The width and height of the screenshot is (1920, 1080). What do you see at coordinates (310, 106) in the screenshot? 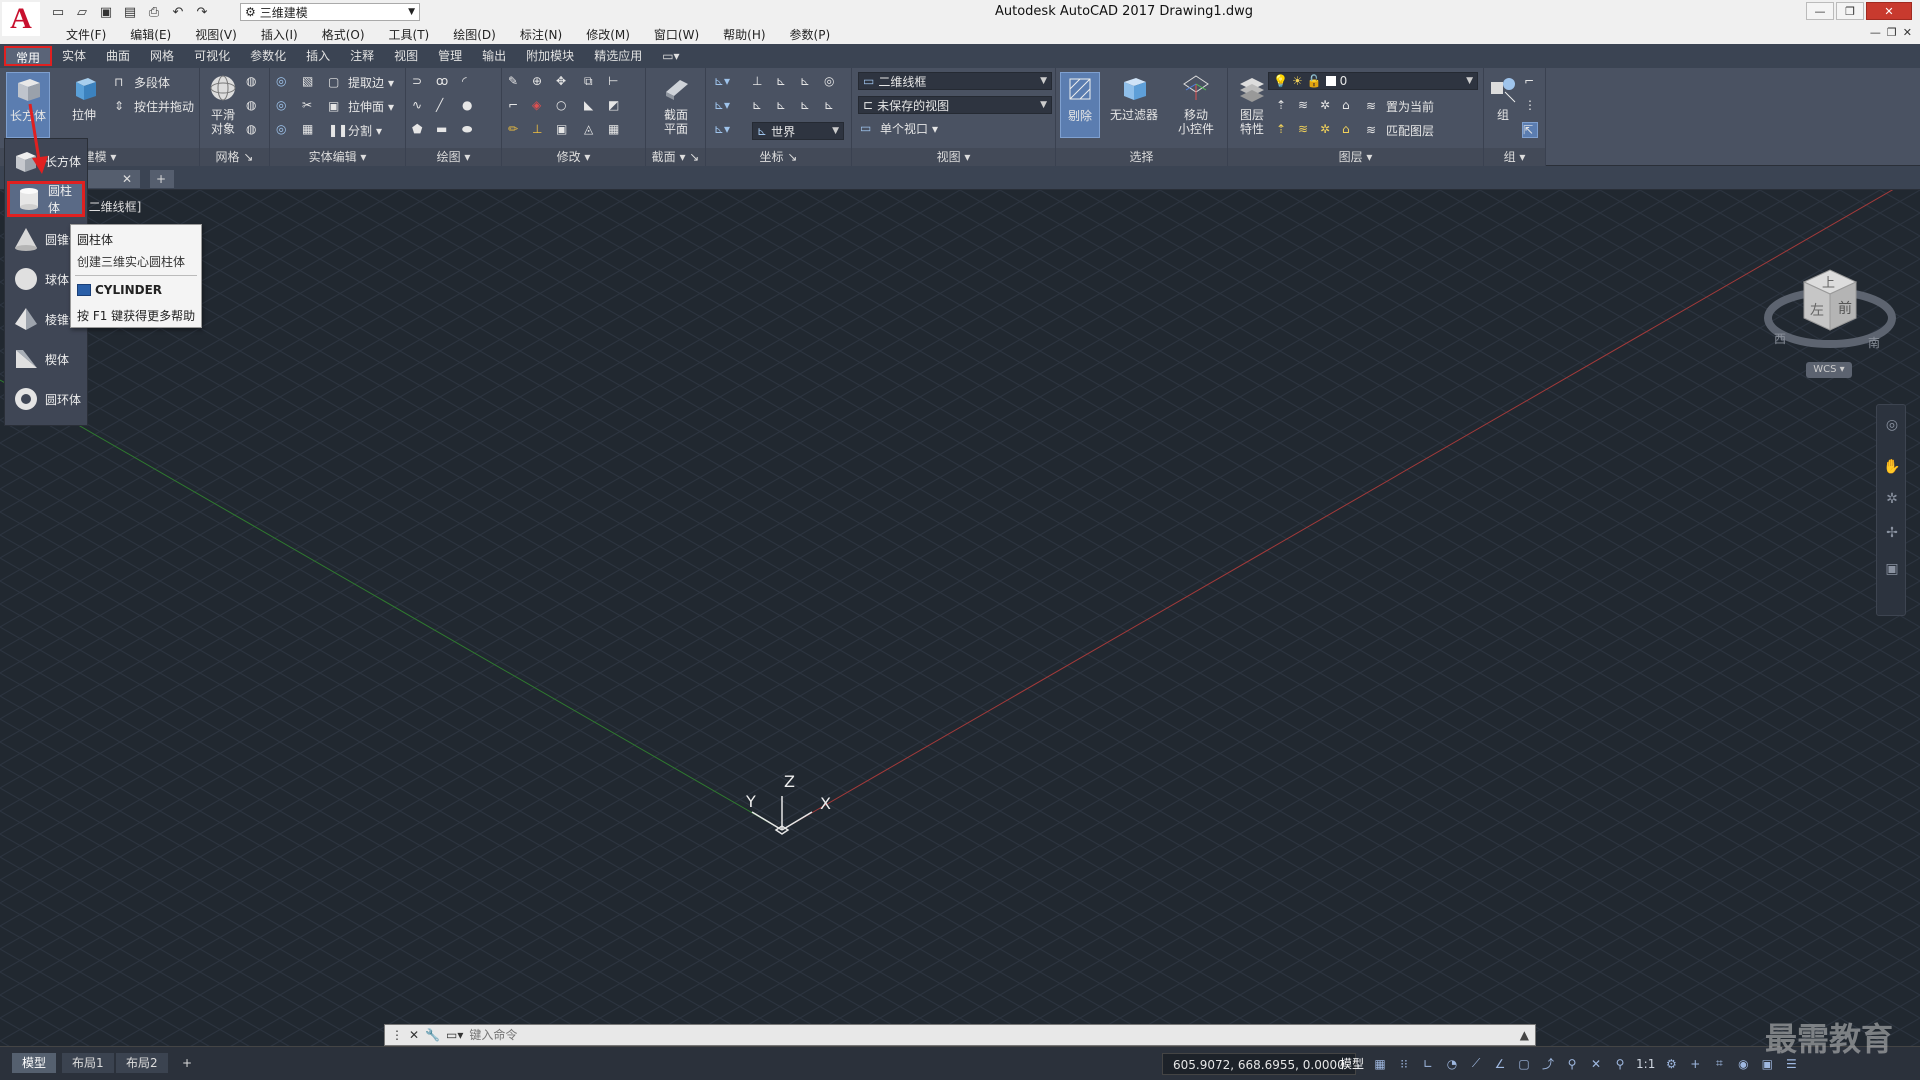
I see `solid-tool-b: ✂` at bounding box center [310, 106].